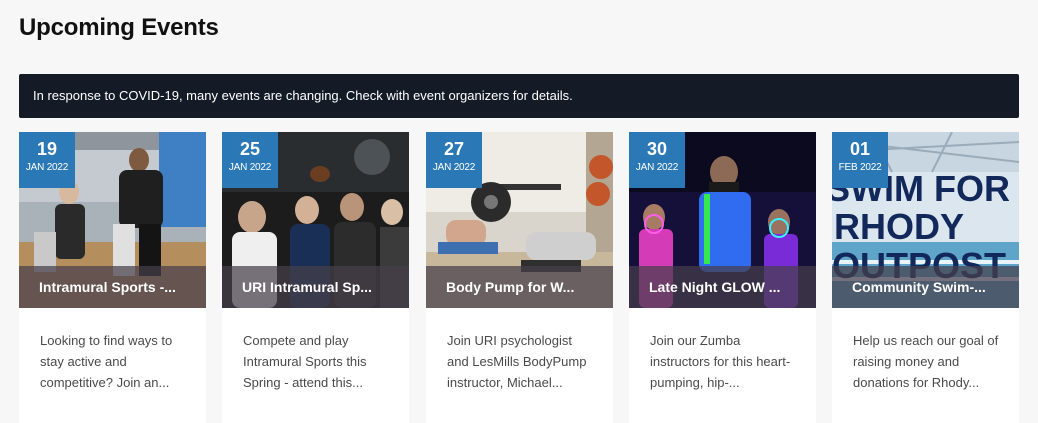 This screenshot has width=1038, height=423. Describe the element at coordinates (657, 149) in the screenshot. I see `date-day: 30` at that location.